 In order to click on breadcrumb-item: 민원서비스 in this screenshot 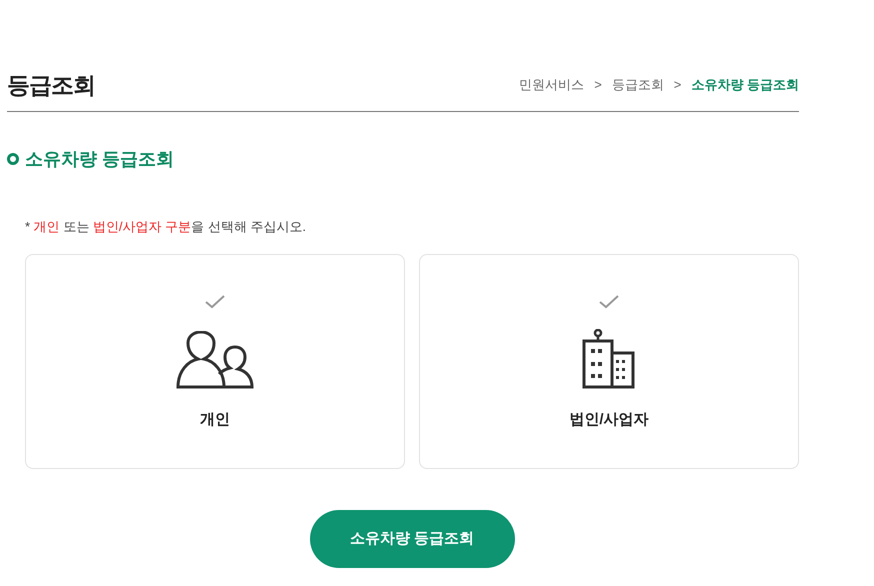, I will do `click(551, 84)`.